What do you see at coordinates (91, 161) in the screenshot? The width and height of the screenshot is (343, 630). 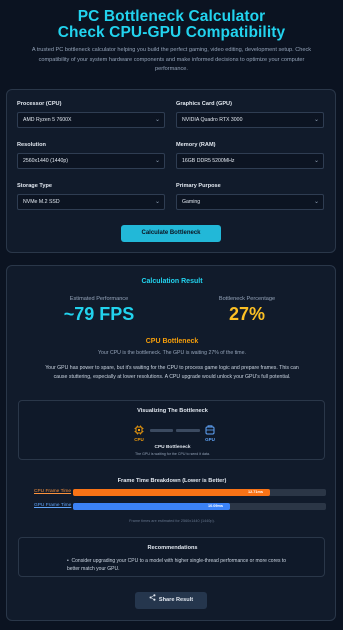 I see `resolution-select: 2560x1440 (1440p) ⌄` at bounding box center [91, 161].